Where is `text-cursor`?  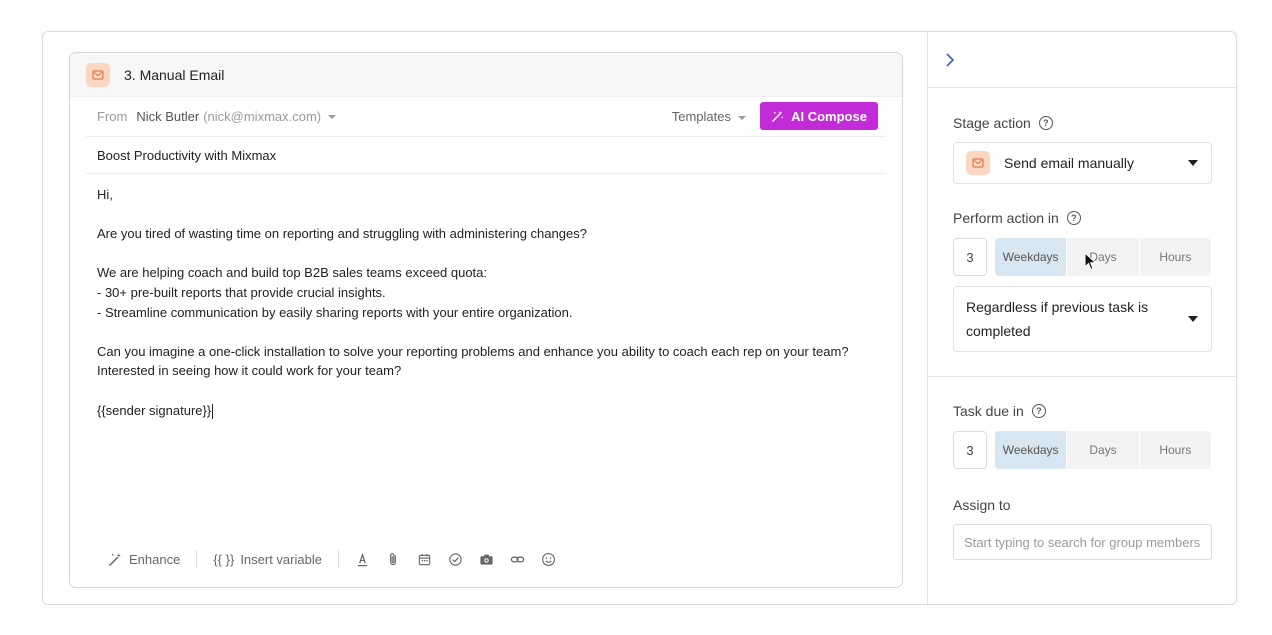 text-cursor is located at coordinates (213, 411).